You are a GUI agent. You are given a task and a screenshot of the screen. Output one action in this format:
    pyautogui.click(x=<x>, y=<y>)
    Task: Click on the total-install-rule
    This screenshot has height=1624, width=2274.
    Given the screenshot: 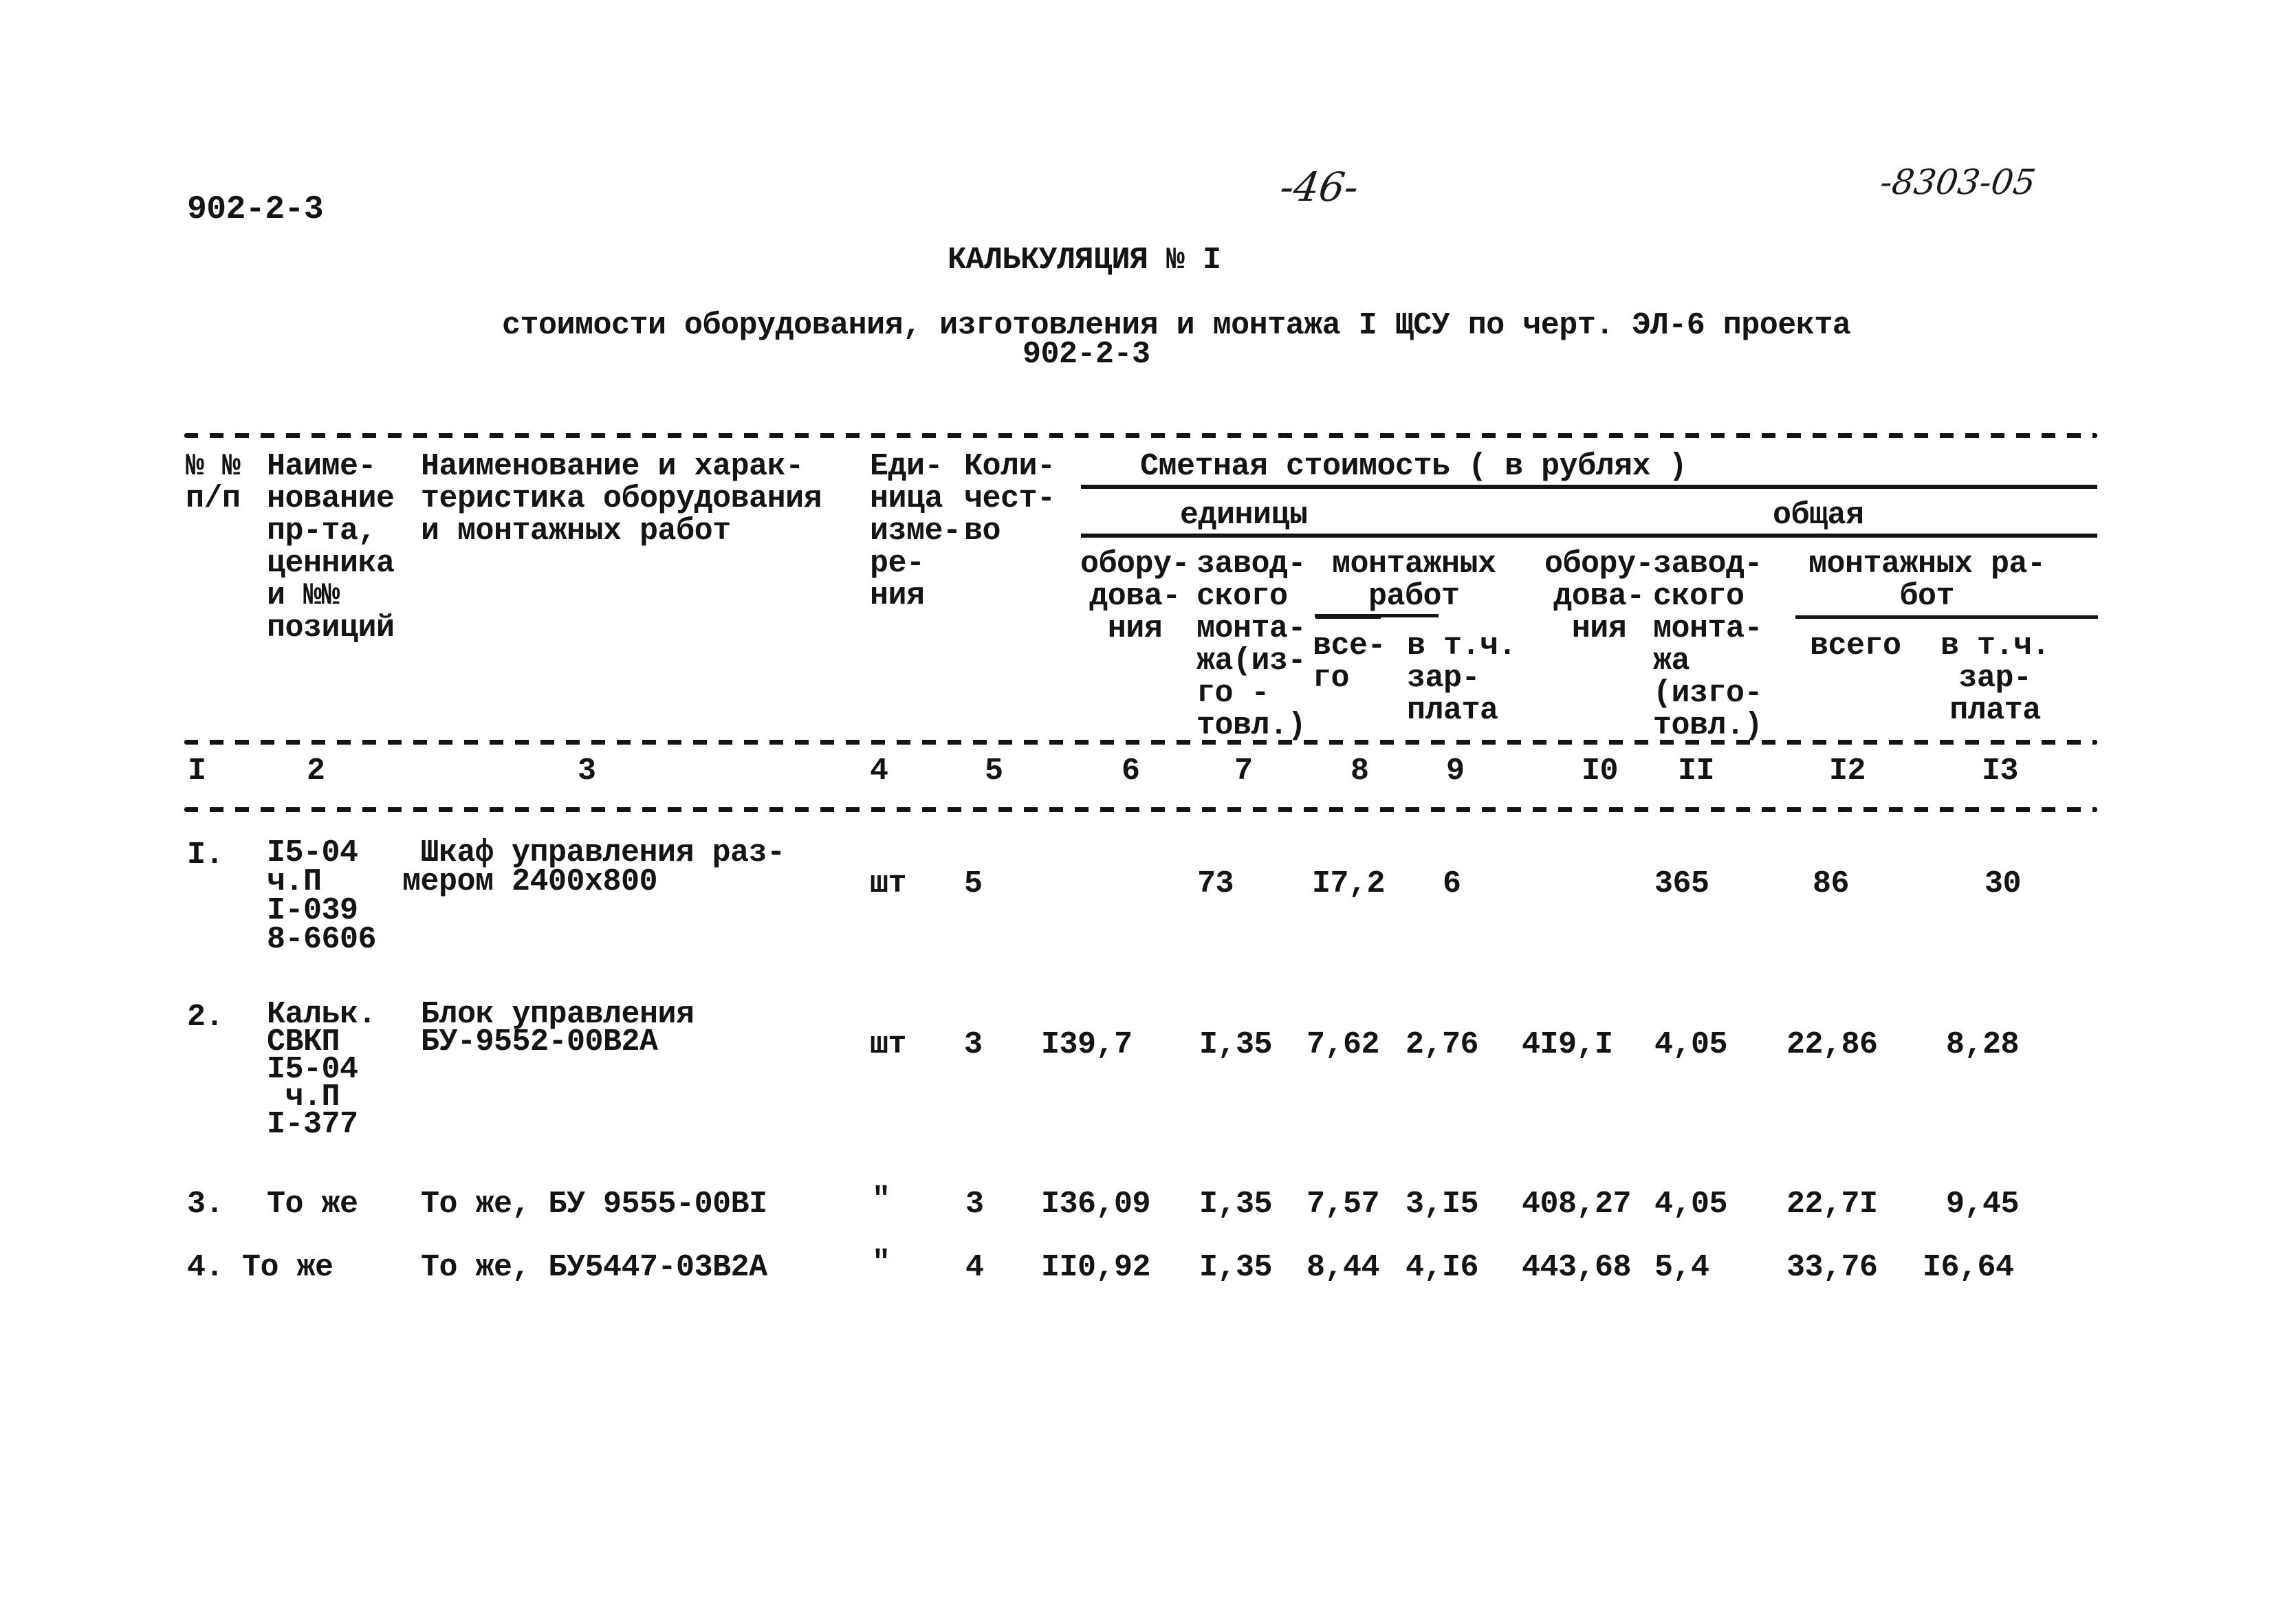 What is the action you would take?
    pyautogui.click(x=1946, y=617)
    